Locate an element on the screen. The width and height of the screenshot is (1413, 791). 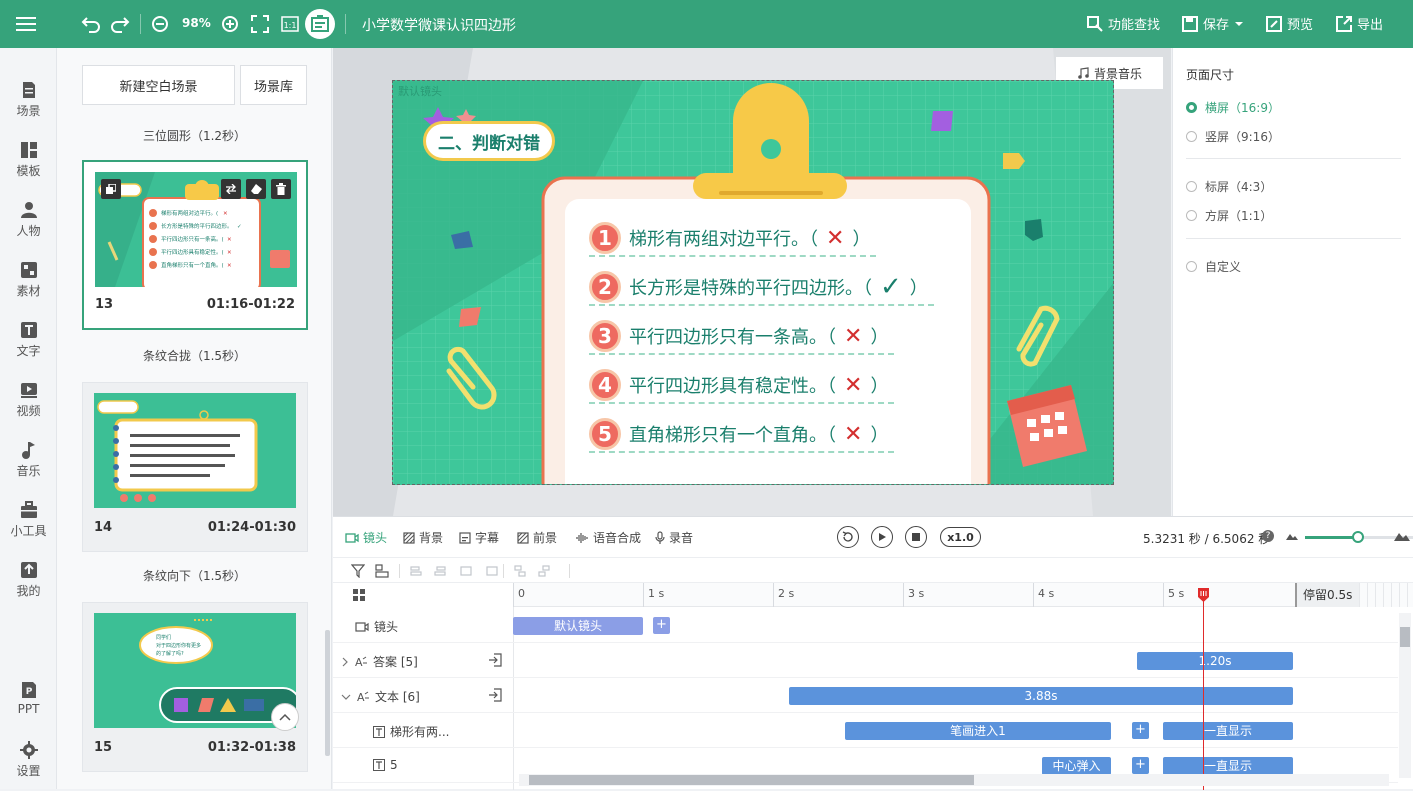
zoom-out-icon is located at coordinates (160, 24).